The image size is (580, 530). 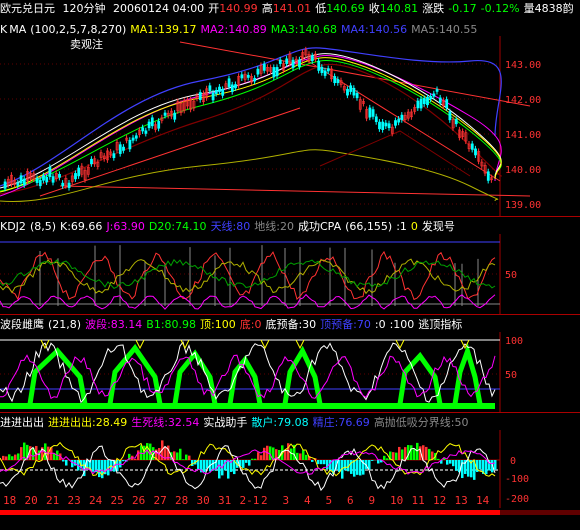 What do you see at coordinates (350, 500) in the screenshot?
I see `x-axis-date-label: 6` at bounding box center [350, 500].